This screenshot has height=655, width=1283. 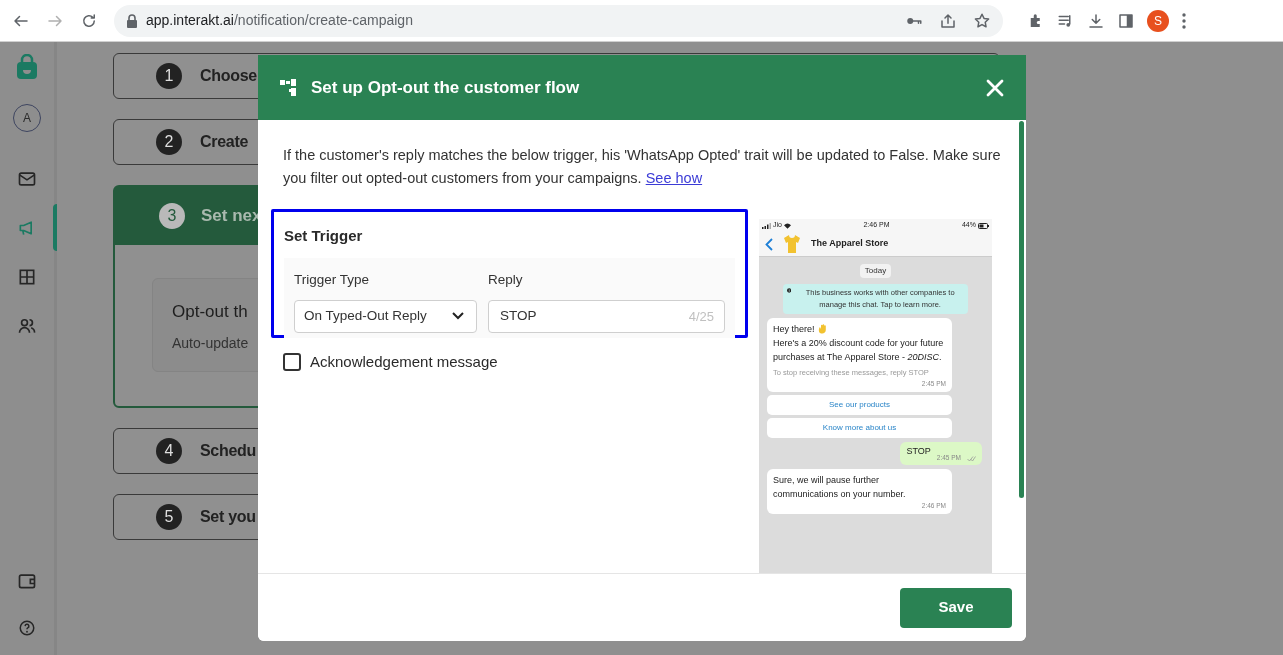 I want to click on star-icon, so click(x=982, y=20).